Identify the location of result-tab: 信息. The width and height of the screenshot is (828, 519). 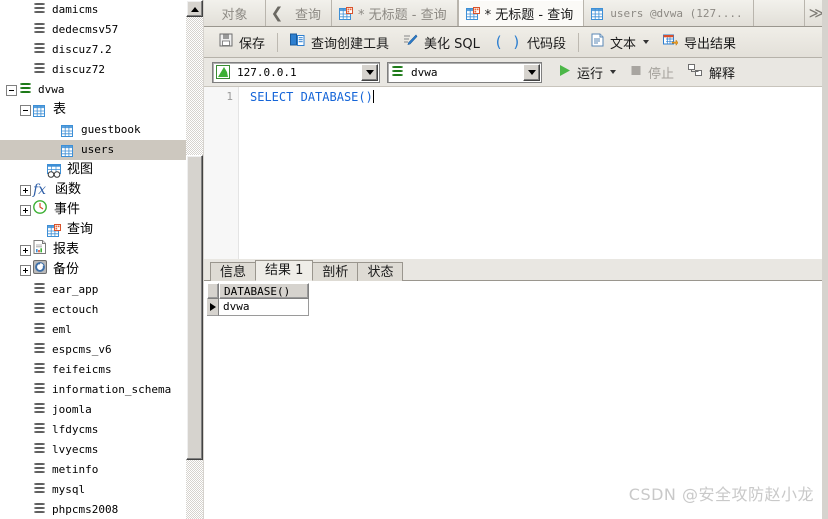
(233, 271).